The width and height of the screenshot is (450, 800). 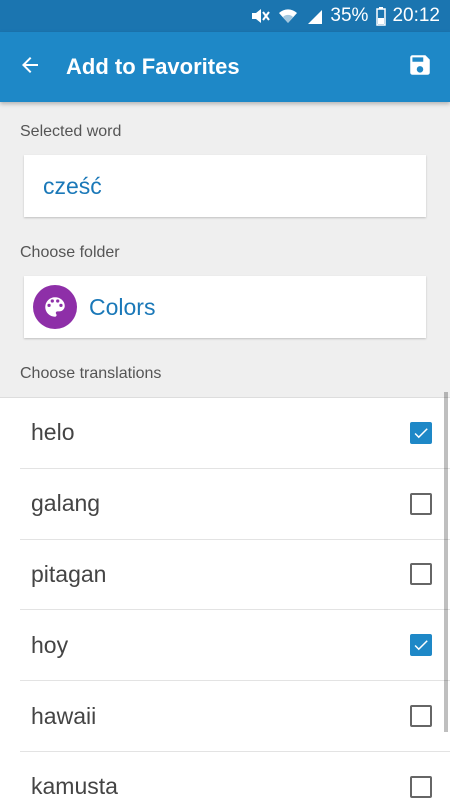 I want to click on scrollbar, so click(x=446, y=562).